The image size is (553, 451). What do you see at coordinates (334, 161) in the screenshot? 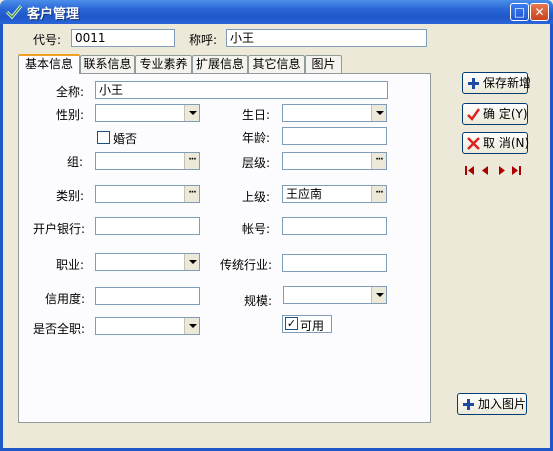
I see `level-lookup: ···` at bounding box center [334, 161].